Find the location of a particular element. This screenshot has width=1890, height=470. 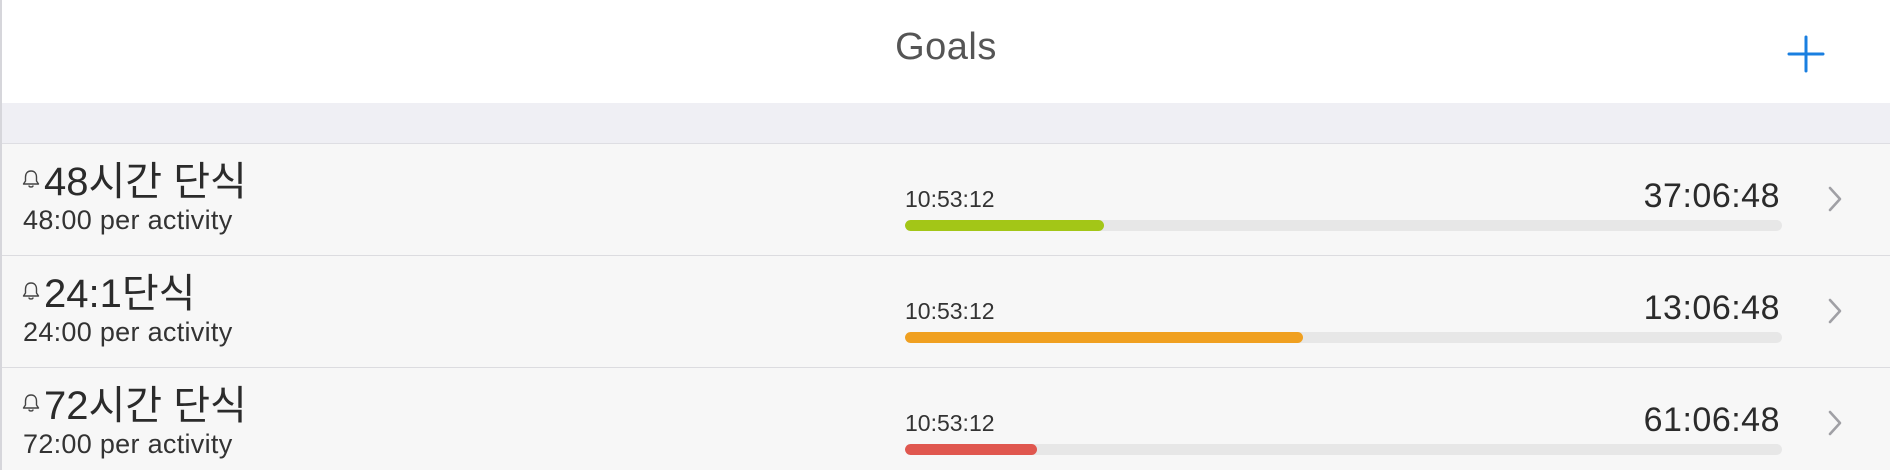

plus-icon is located at coordinates (1806, 54).